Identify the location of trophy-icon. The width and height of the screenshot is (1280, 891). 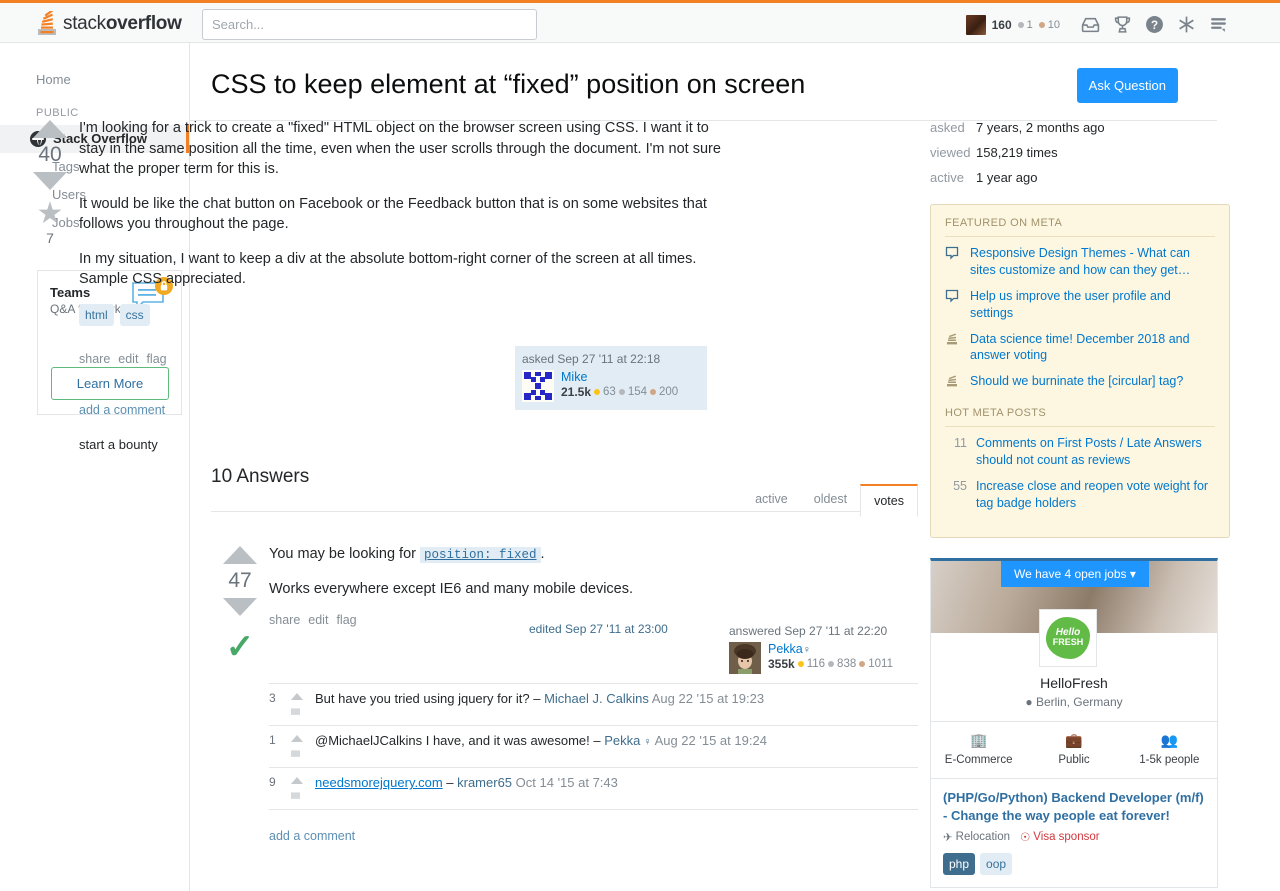
(1122, 24).